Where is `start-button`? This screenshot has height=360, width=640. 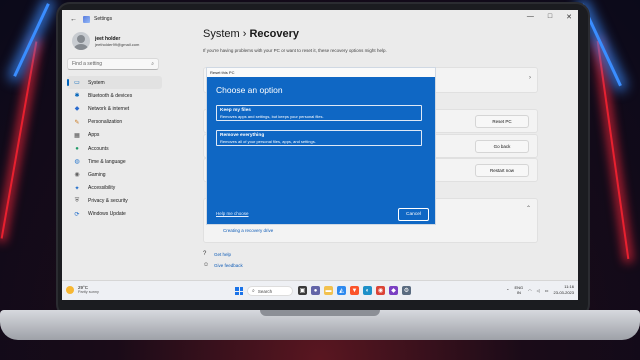
start-button is located at coordinates (239, 291).